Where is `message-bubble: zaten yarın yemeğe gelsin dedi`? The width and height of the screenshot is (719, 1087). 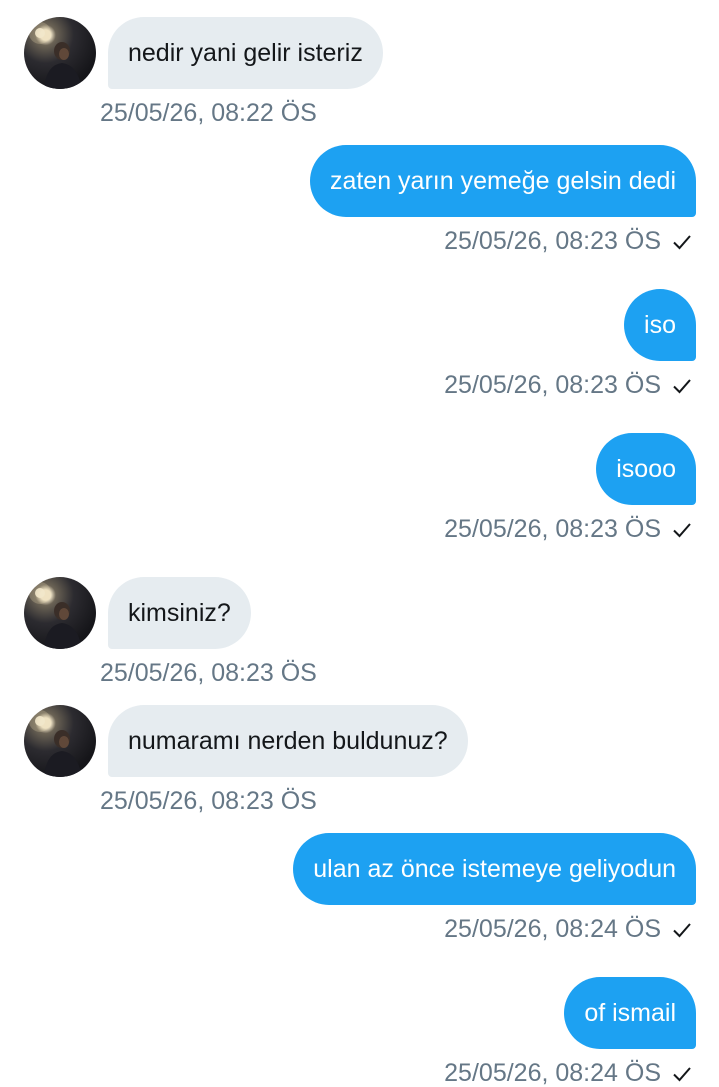 message-bubble: zaten yarın yemeğe gelsin dedi is located at coordinates (502, 181).